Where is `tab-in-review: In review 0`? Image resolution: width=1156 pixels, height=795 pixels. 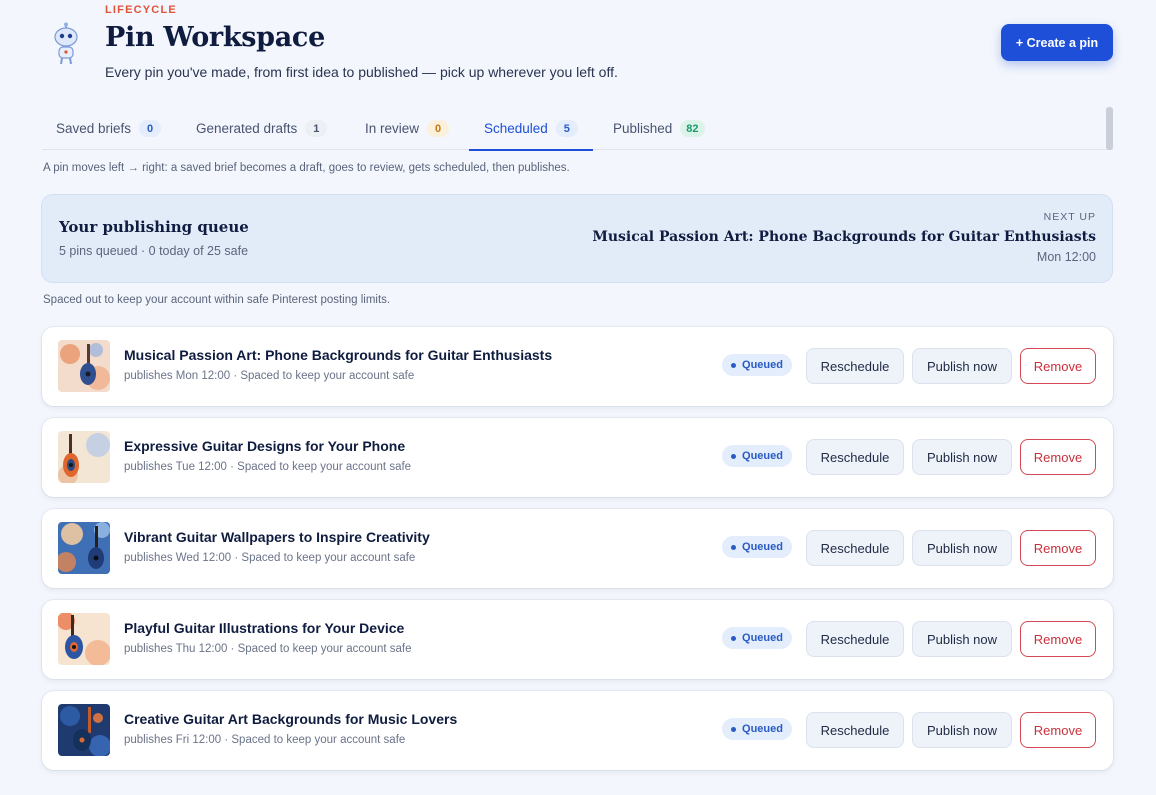
tab-in-review: In review 0 is located at coordinates (407, 128).